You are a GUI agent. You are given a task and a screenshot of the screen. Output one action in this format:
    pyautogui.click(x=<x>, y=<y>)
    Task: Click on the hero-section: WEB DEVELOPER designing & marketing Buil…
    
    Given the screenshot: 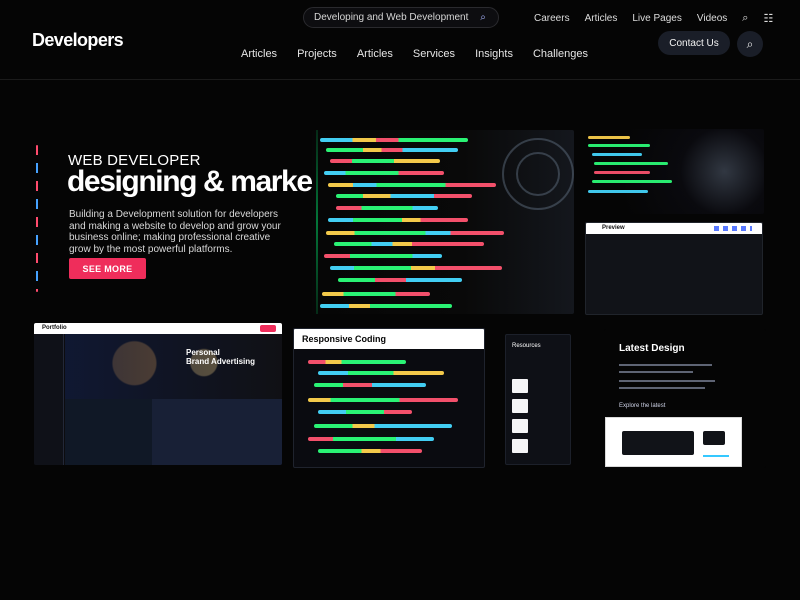 What is the action you would take?
    pyautogui.click(x=197, y=220)
    